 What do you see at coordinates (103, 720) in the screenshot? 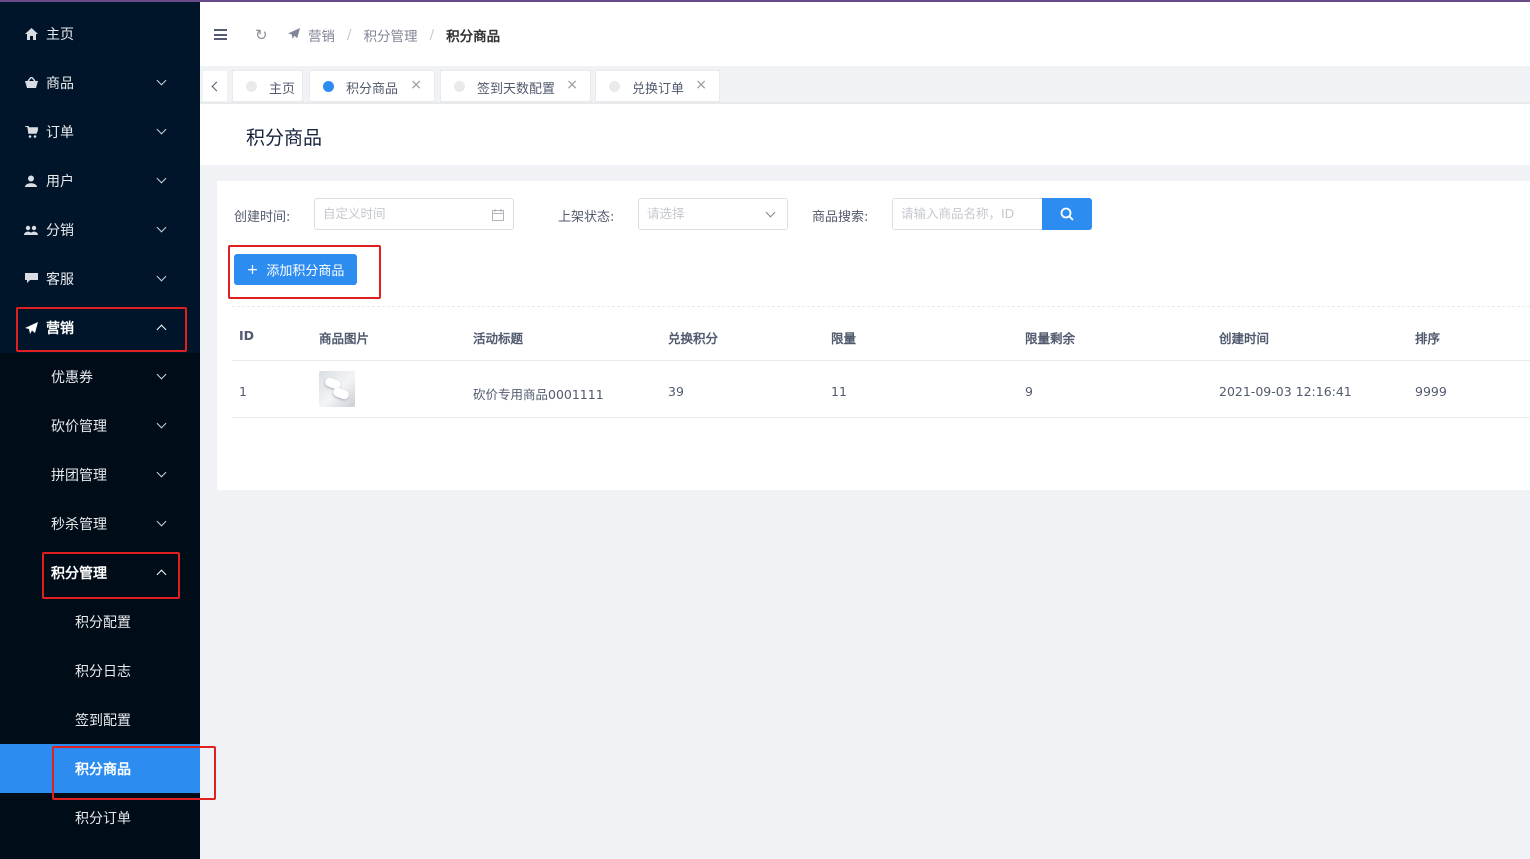
I see `sidebar-item-label: 签到配置` at bounding box center [103, 720].